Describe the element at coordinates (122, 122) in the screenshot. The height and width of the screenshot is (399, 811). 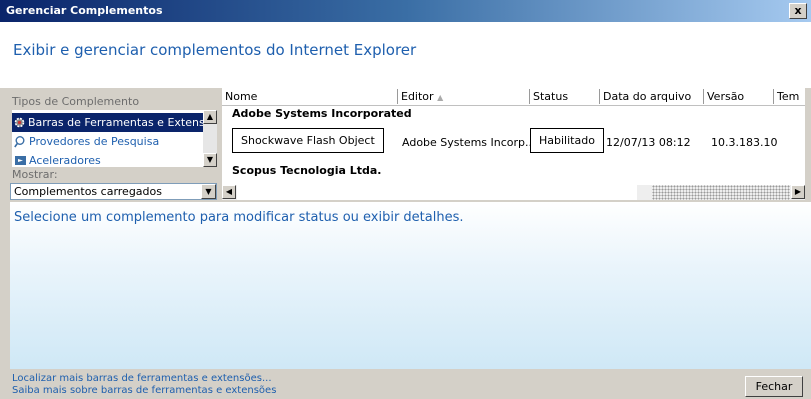
I see `addon-type-label: Barras de Ferramentas e Extensões` at that location.